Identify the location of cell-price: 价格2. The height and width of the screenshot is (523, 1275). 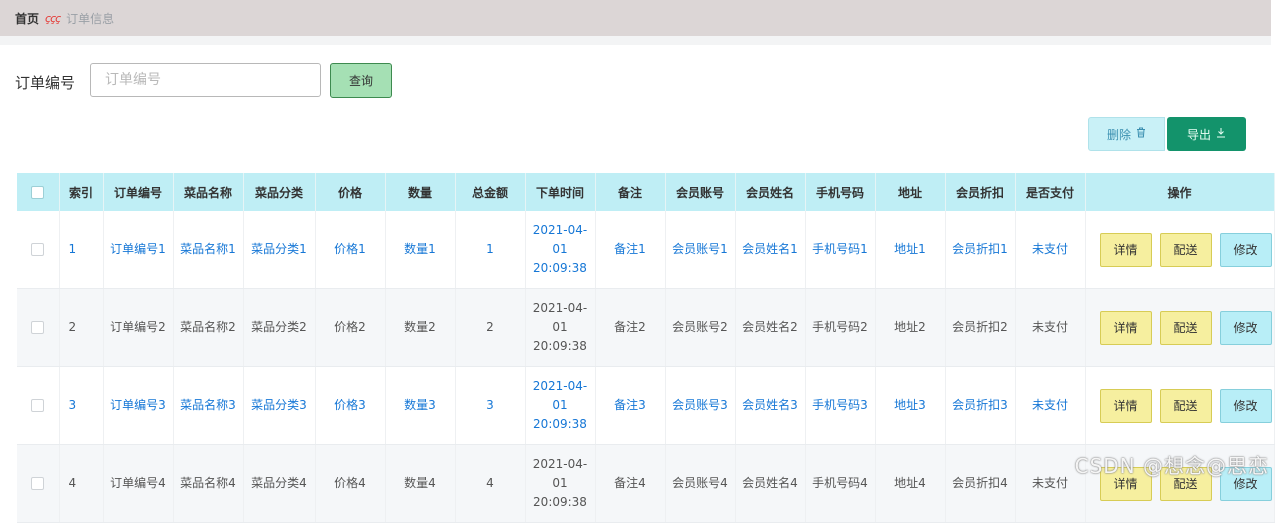
(350, 327).